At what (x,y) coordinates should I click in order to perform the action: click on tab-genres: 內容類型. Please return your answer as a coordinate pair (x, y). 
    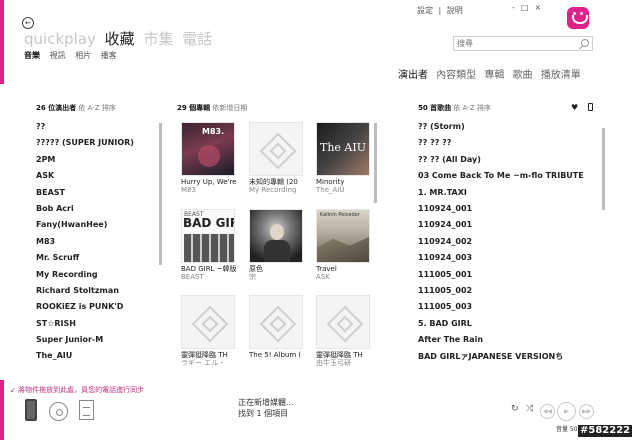
    Looking at the image, I should click on (456, 75).